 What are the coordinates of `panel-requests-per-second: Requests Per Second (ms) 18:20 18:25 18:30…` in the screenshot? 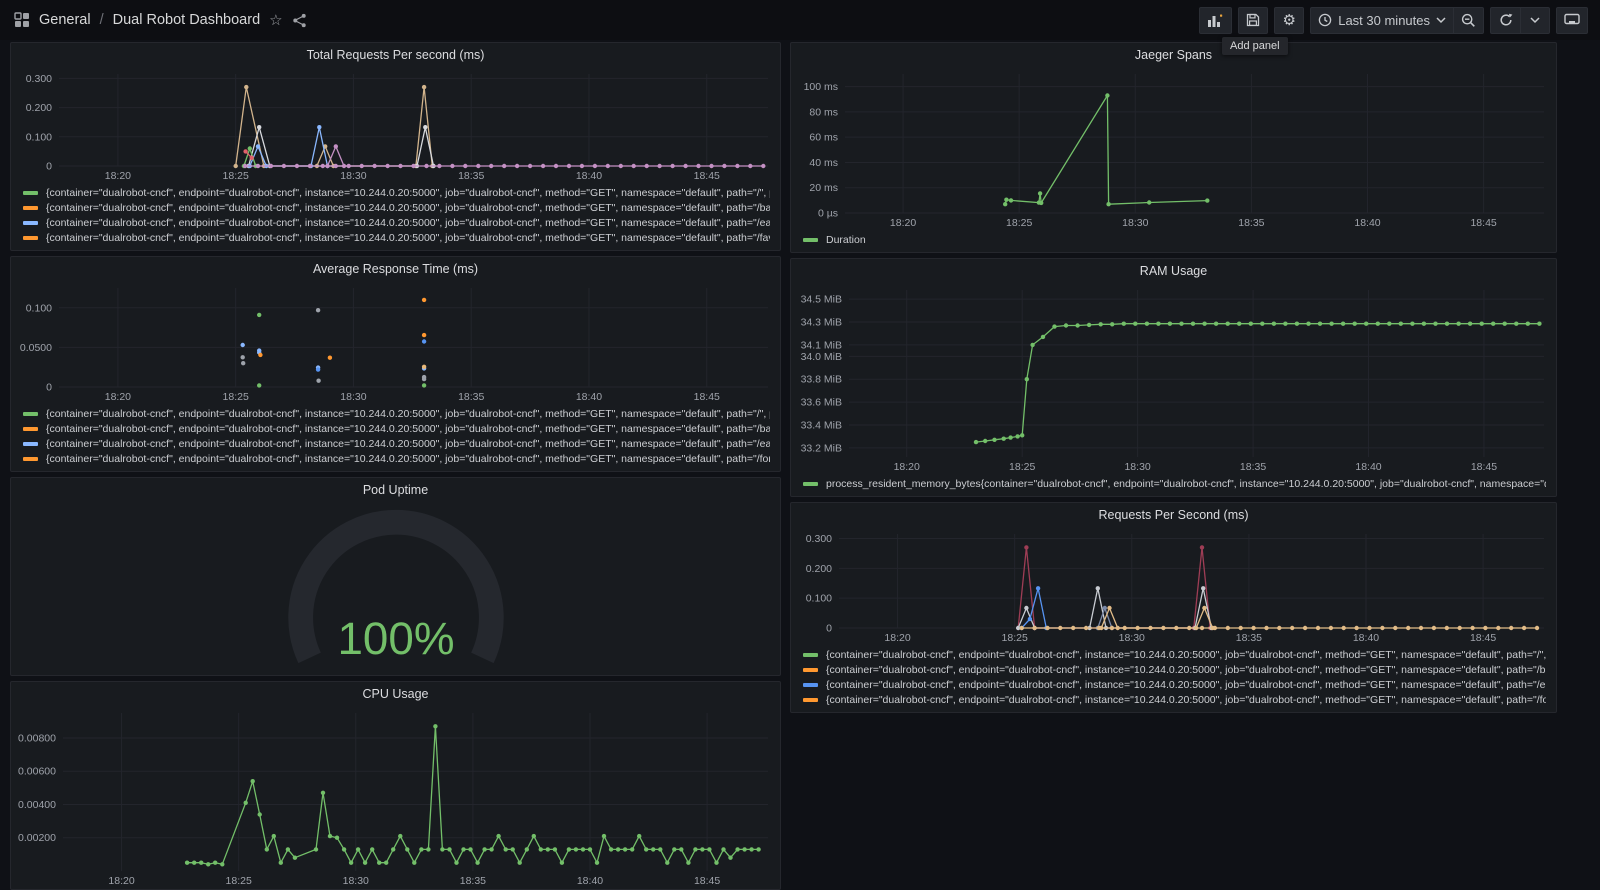 It's located at (1173, 607).